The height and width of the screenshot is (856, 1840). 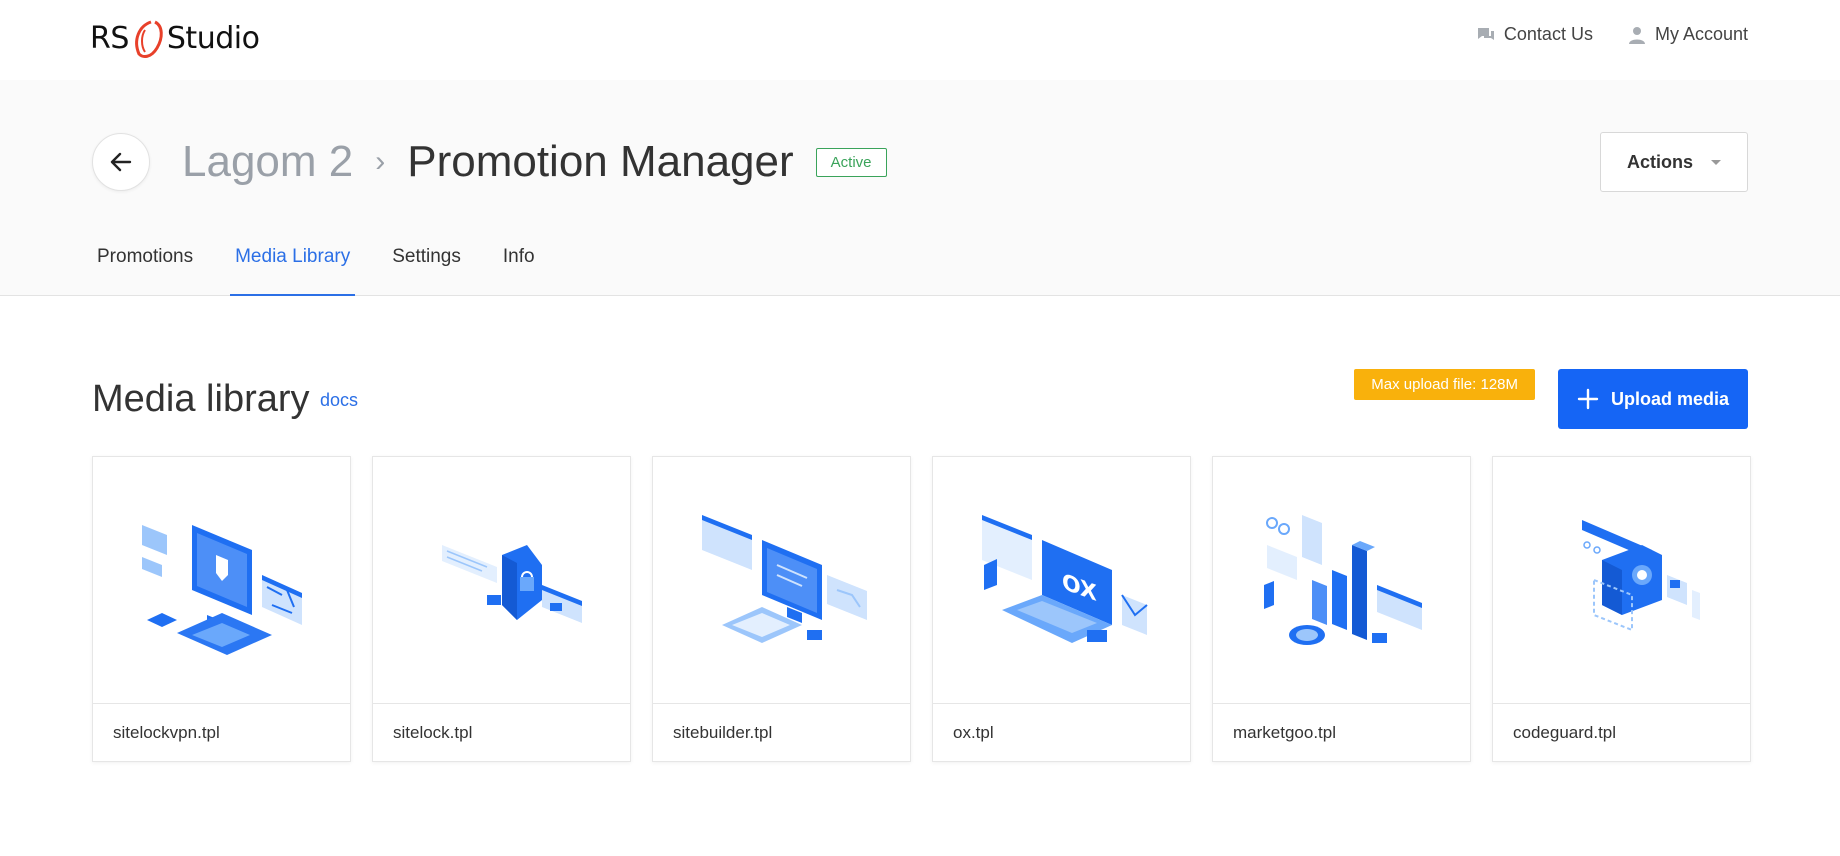 What do you see at coordinates (221, 590) in the screenshot?
I see `vpn-illustration-icon` at bounding box center [221, 590].